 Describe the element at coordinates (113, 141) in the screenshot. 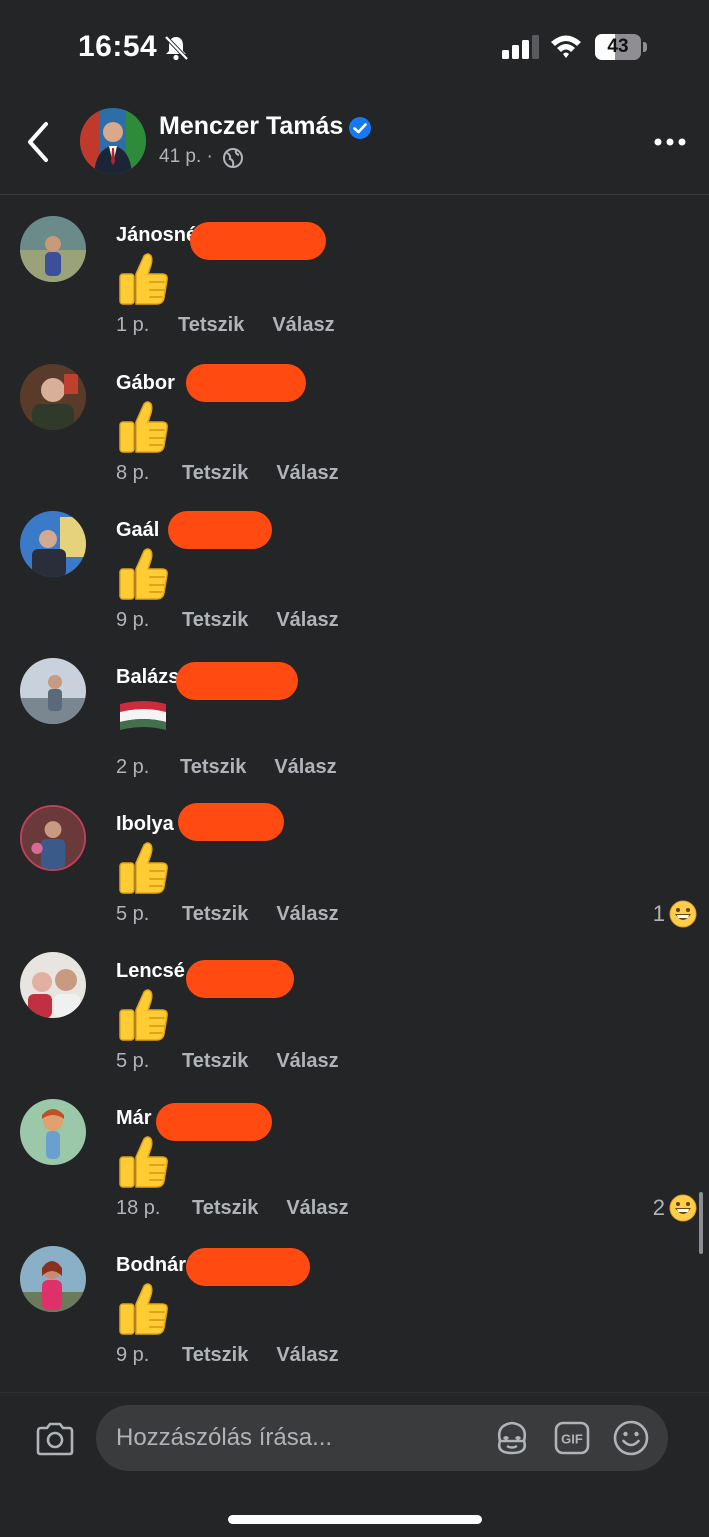

I see `author-avatar` at that location.